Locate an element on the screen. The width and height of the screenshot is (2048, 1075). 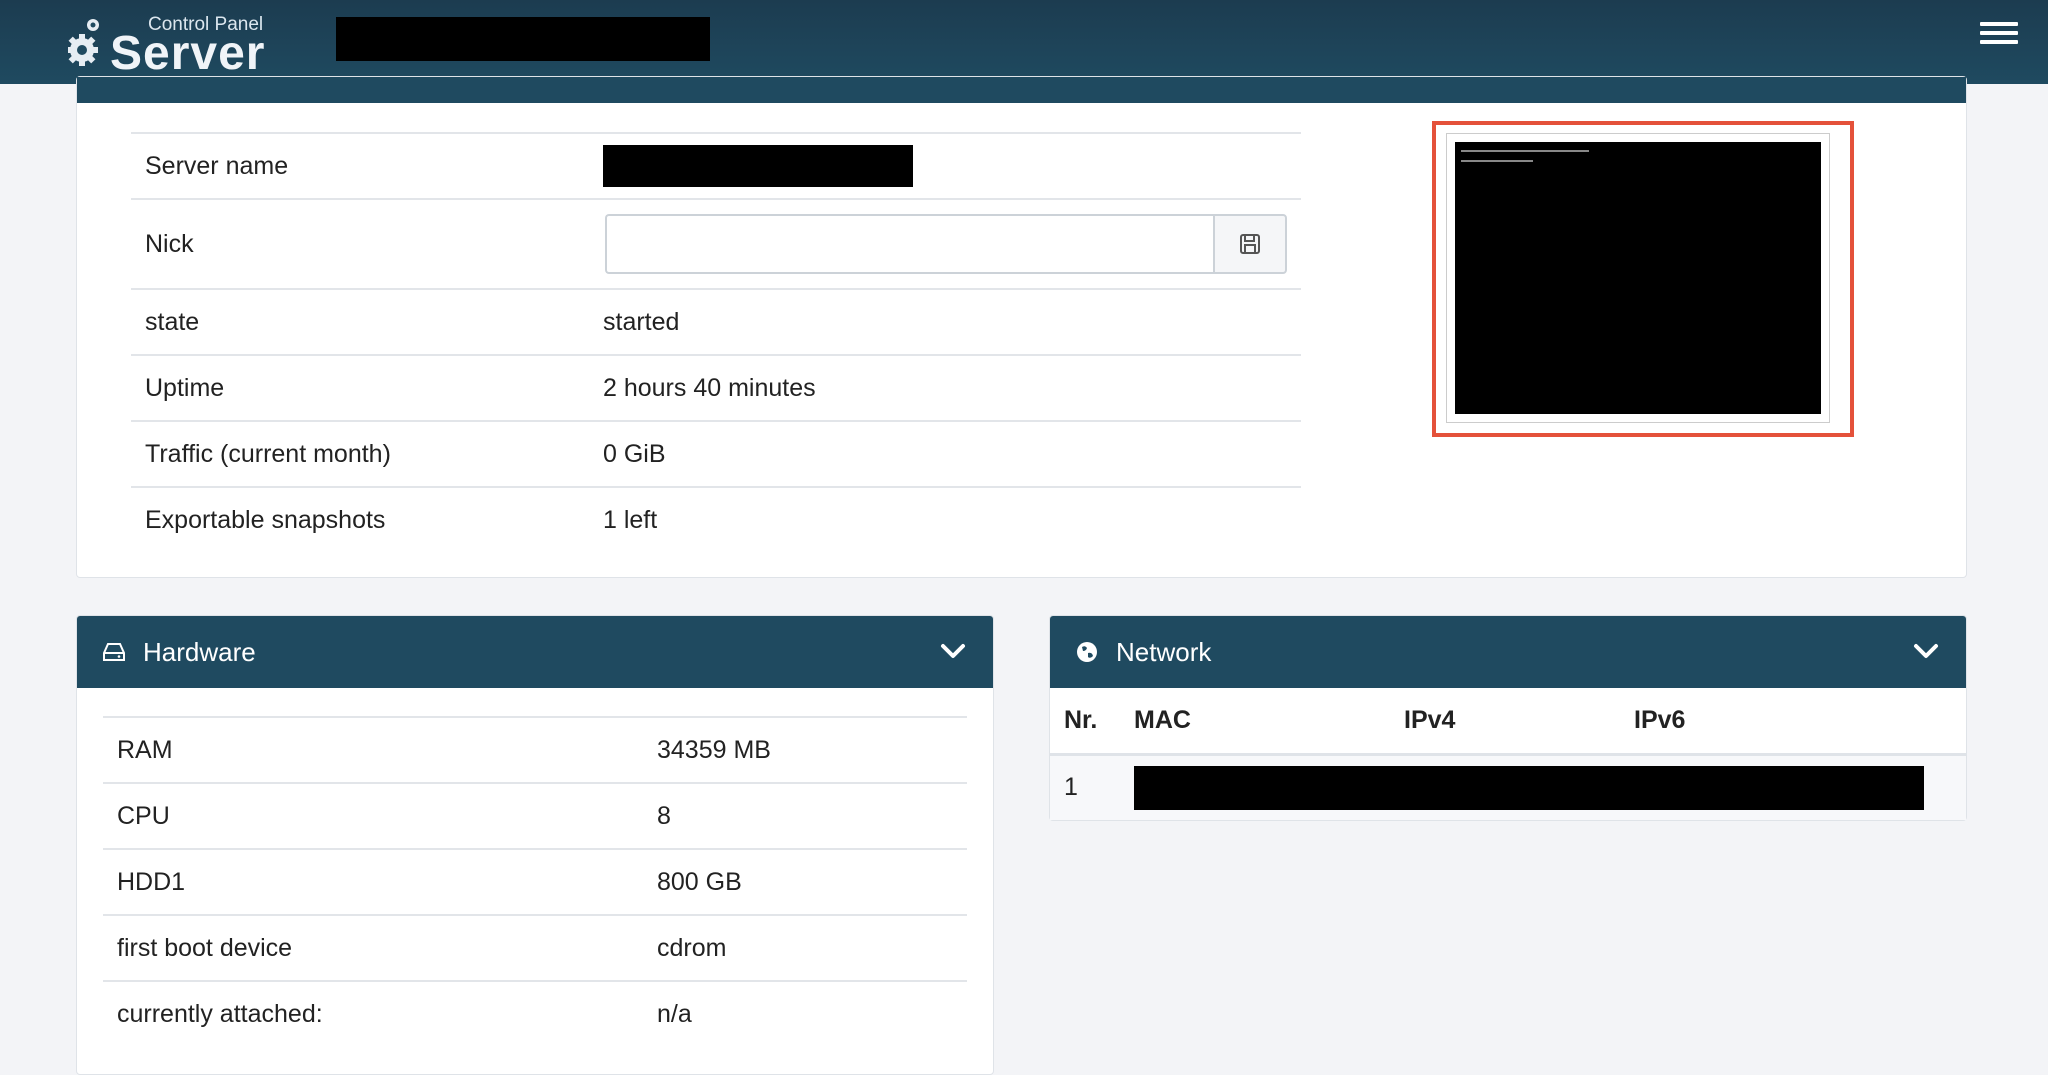
redacted-network-data is located at coordinates (1529, 787).